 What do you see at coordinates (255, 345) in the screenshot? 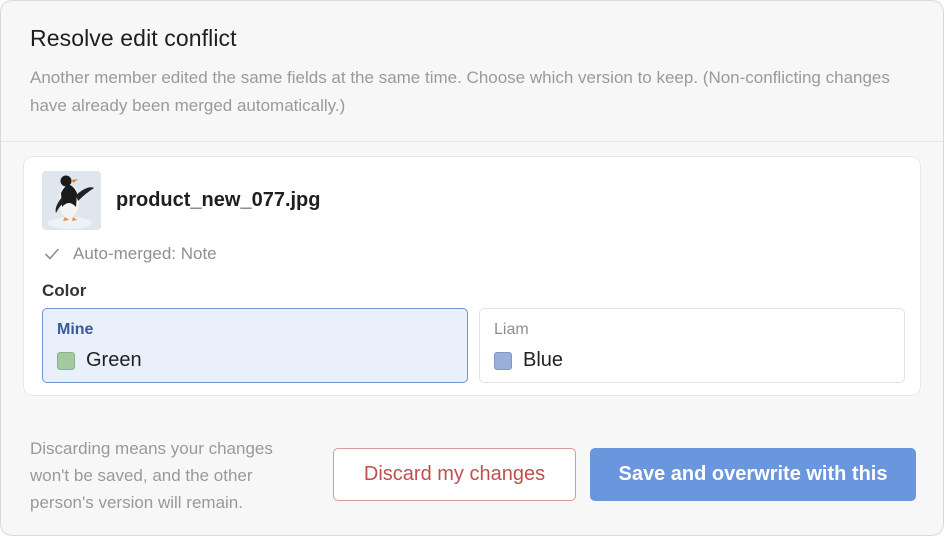
I see `option-mine: Mine Green` at bounding box center [255, 345].